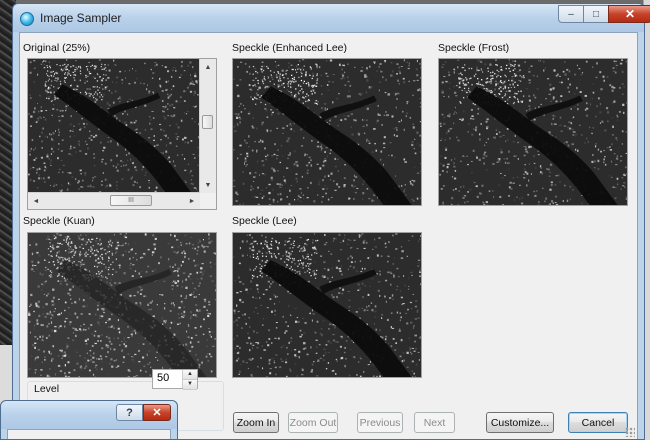 The image size is (650, 440). I want to click on minimize-button: –, so click(571, 14).